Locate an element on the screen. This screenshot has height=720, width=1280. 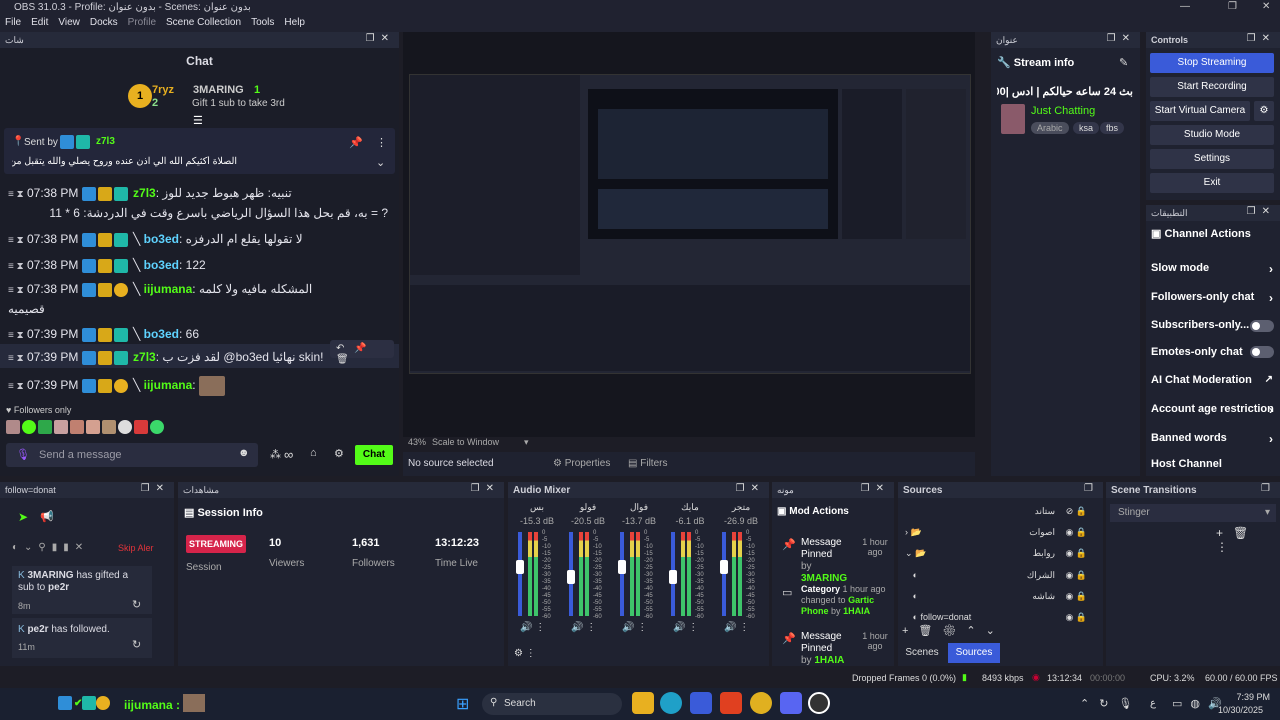
send-chat-button: Chat is located at coordinates (374, 455).